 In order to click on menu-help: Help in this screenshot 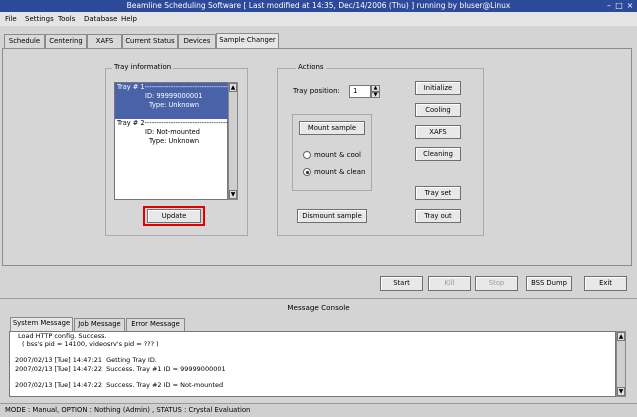, I will do `click(129, 19)`.